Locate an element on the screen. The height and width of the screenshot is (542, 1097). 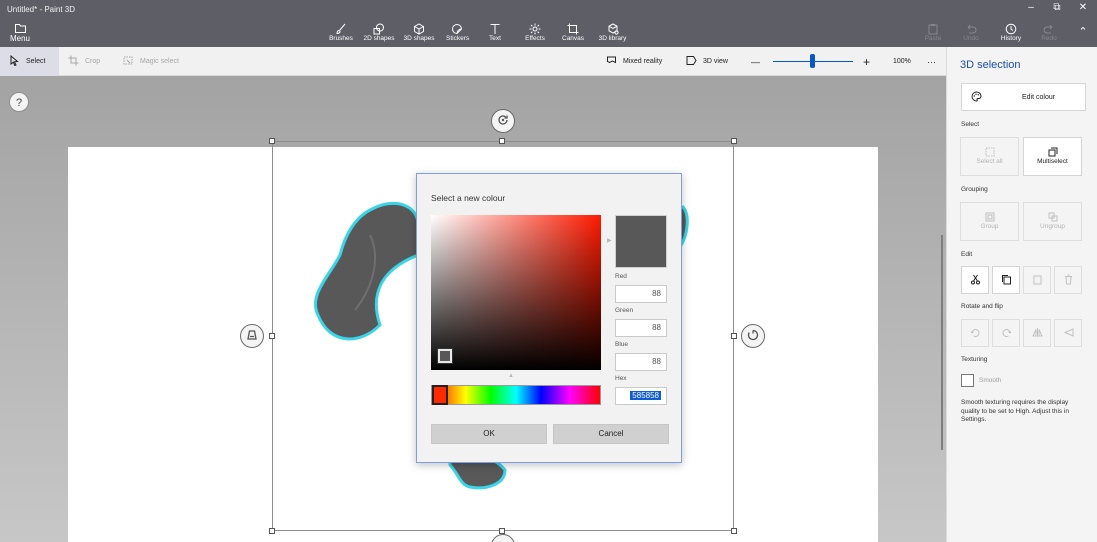
texturing-section-label: Texturing is located at coordinates (974, 359).